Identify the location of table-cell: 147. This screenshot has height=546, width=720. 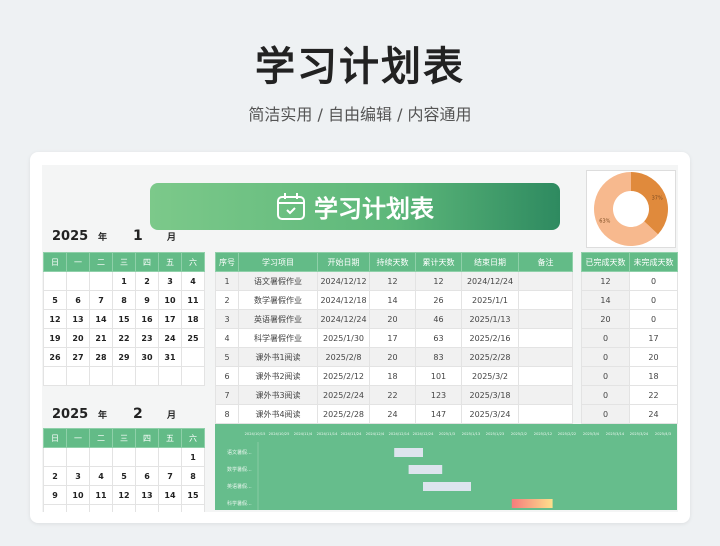
(438, 414).